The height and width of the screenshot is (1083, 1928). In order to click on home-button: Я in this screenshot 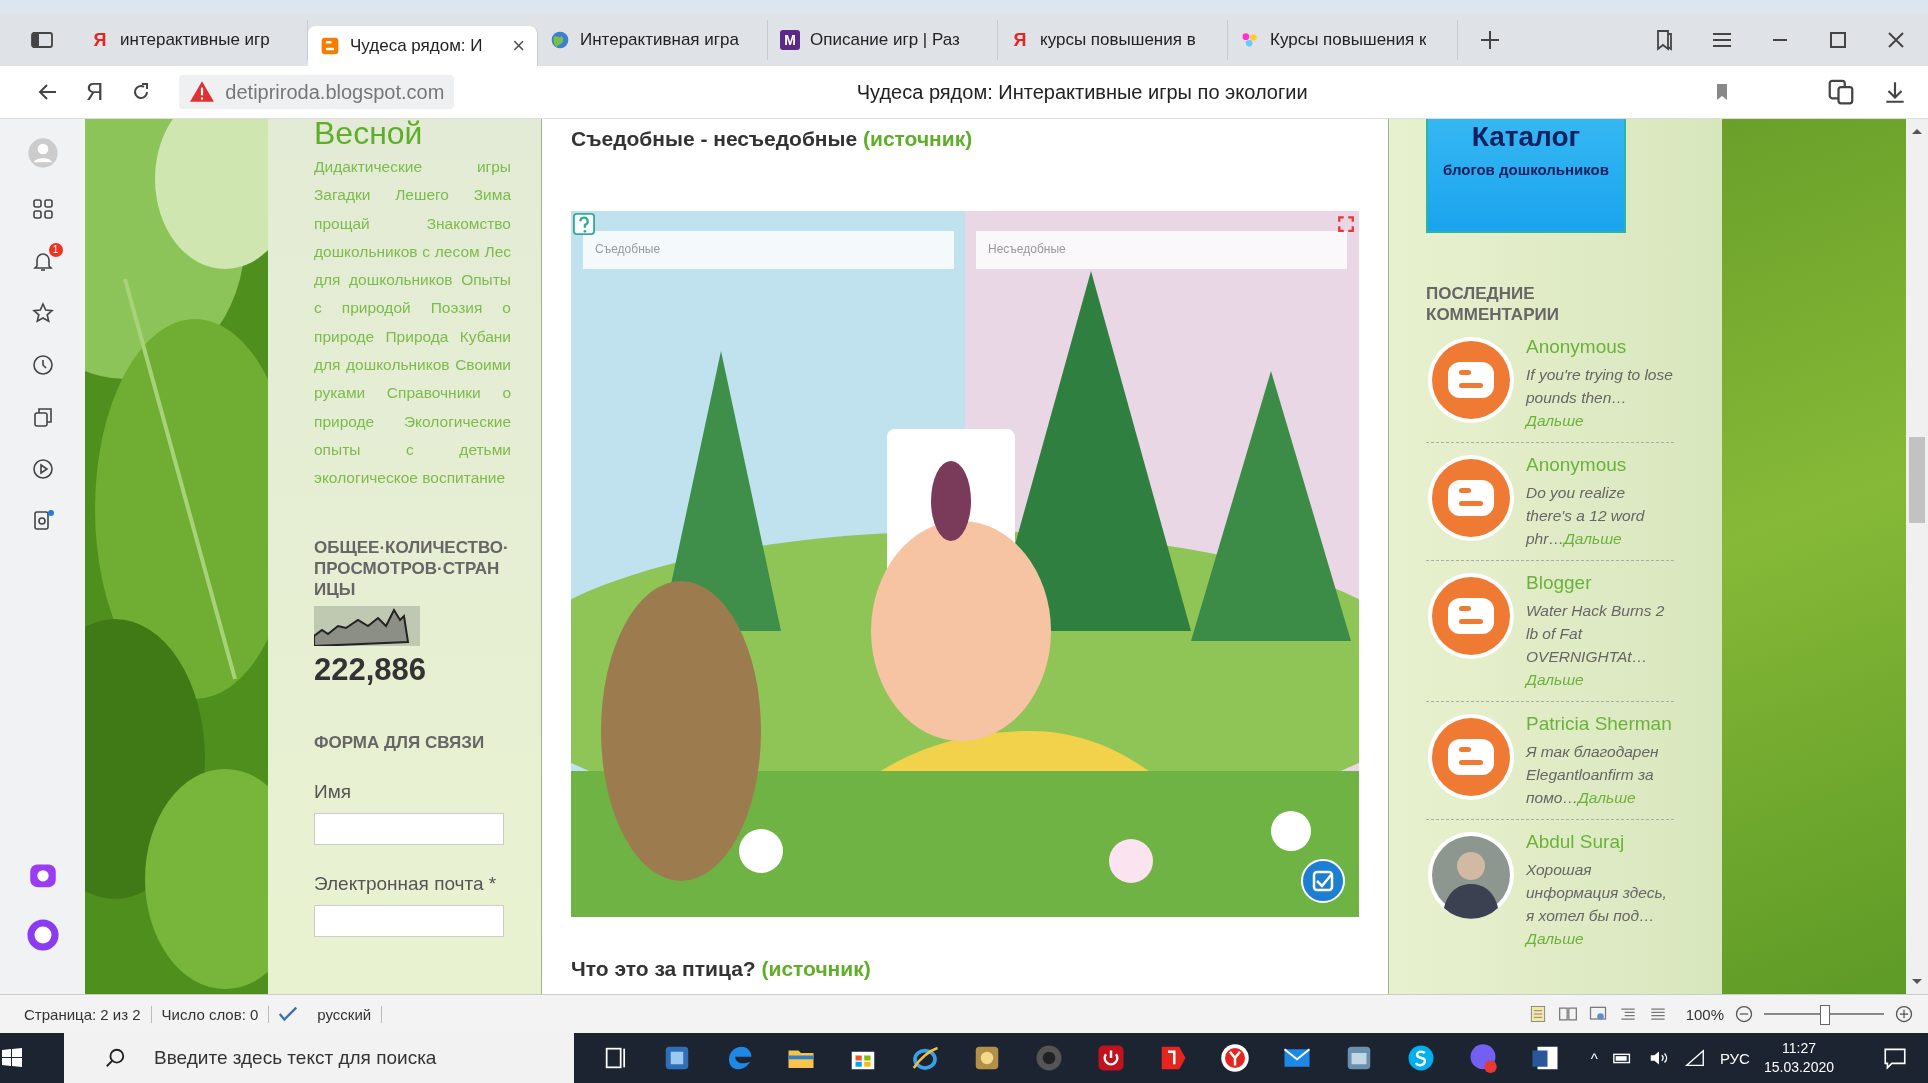, I will do `click(95, 92)`.